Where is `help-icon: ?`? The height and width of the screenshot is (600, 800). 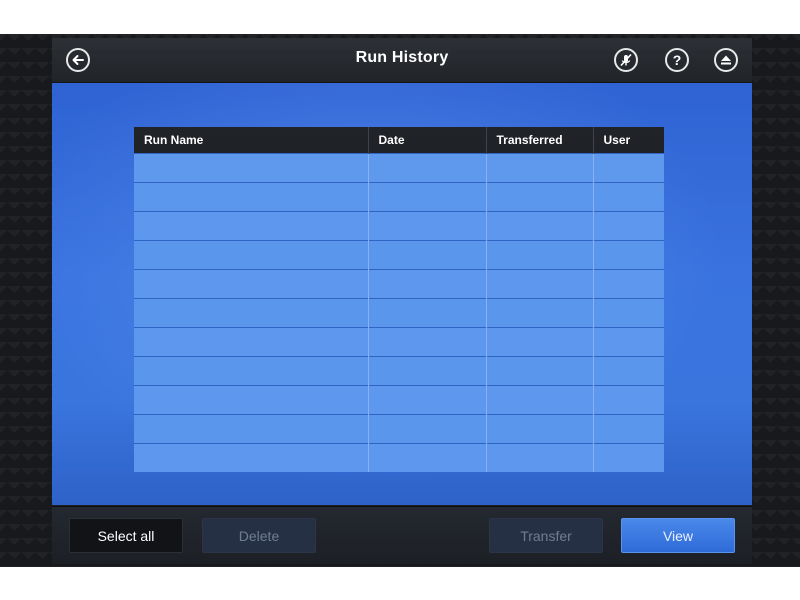
help-icon: ? is located at coordinates (677, 60).